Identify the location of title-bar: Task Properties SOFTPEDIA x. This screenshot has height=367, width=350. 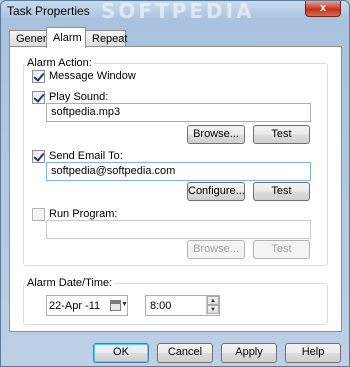
(175, 11).